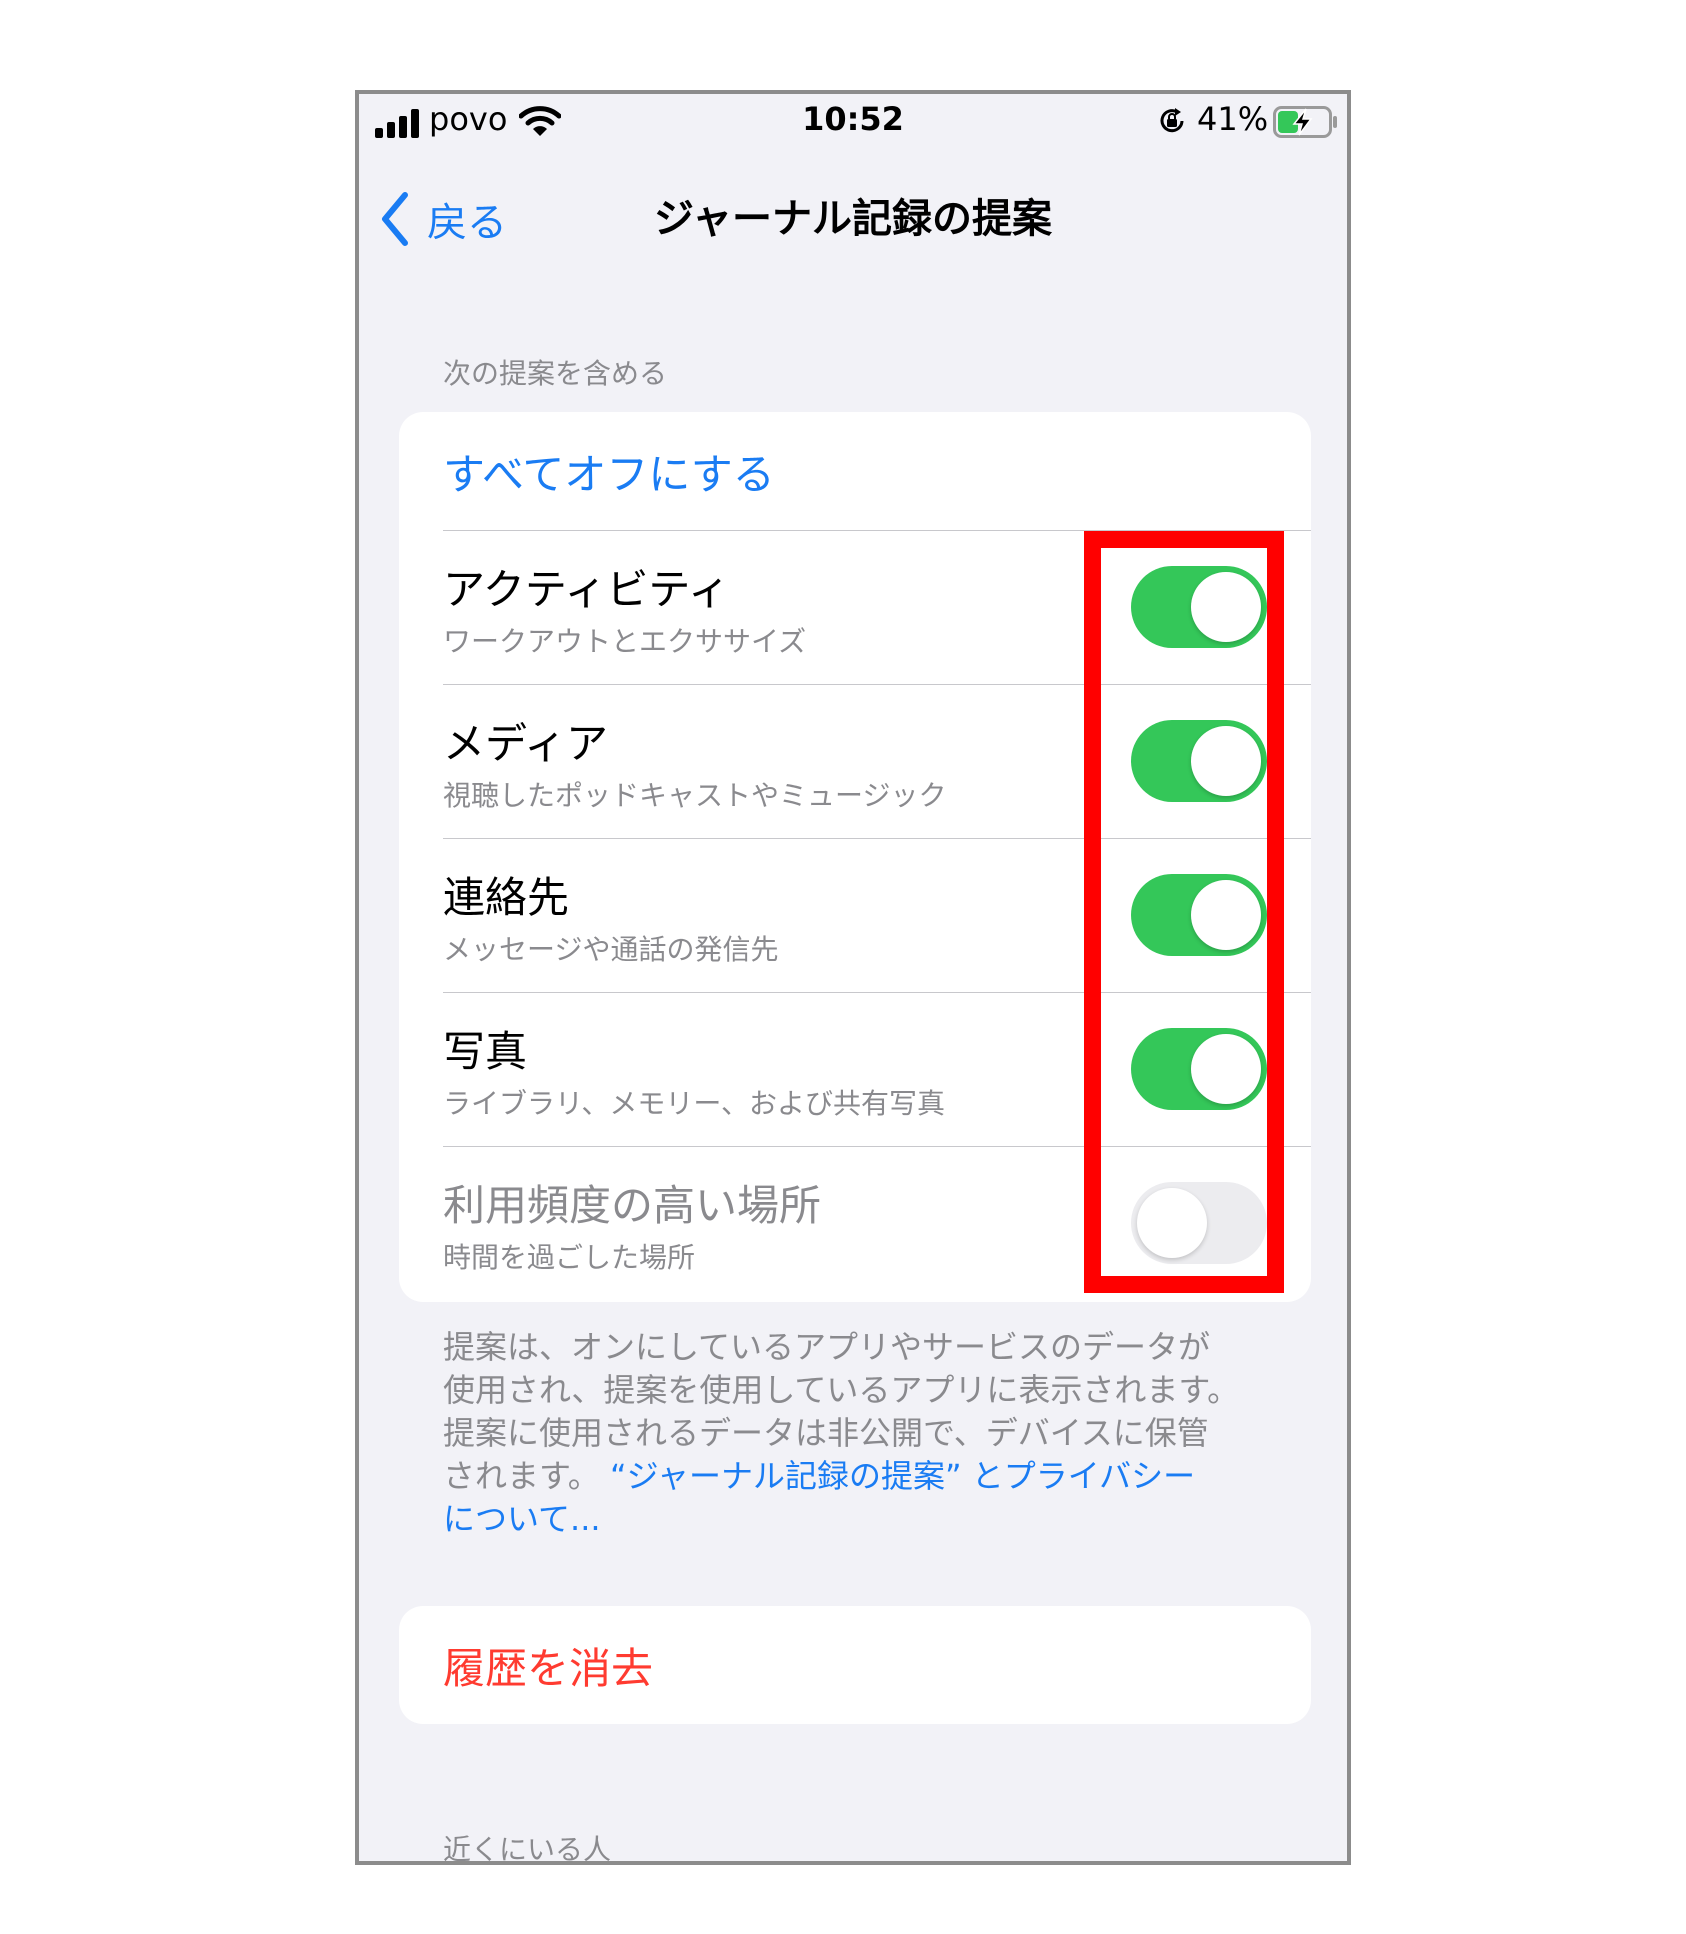  What do you see at coordinates (826, 1433) in the screenshot?
I see `footer-line: 提案に使用されるデータは非公開で、デバイスに保管` at bounding box center [826, 1433].